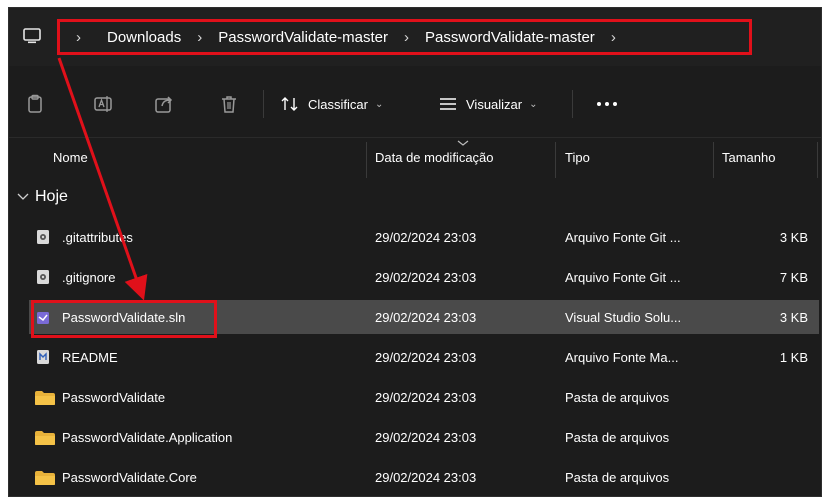 Image resolution: width=830 pixels, height=504 pixels. Describe the element at coordinates (510, 37) in the screenshot. I see `breadcrumb-item-project-inner: PasswordValidate-master` at that location.